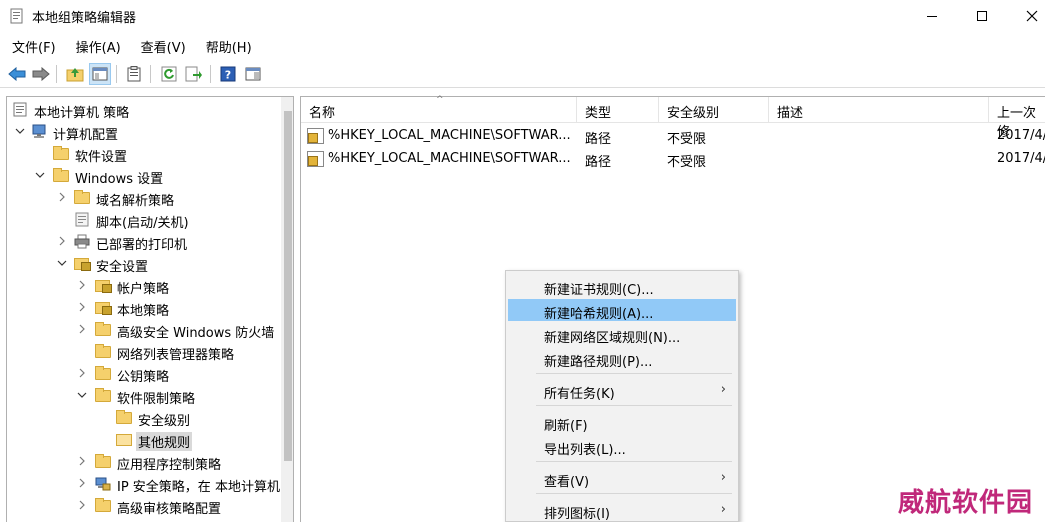 This screenshot has width=1045, height=522. I want to click on tree-item-firewall: 高级安全 Windows 防火墙, so click(144, 330).